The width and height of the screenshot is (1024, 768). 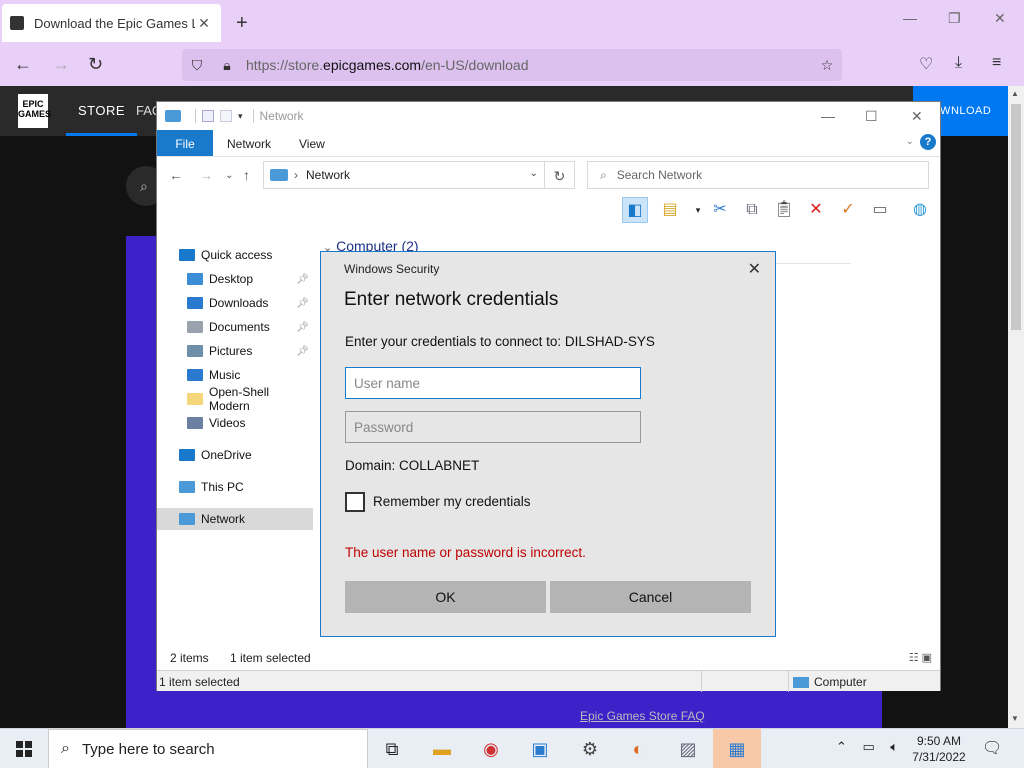 I want to click on task-view-icon: ⧉, so click(x=392, y=748).